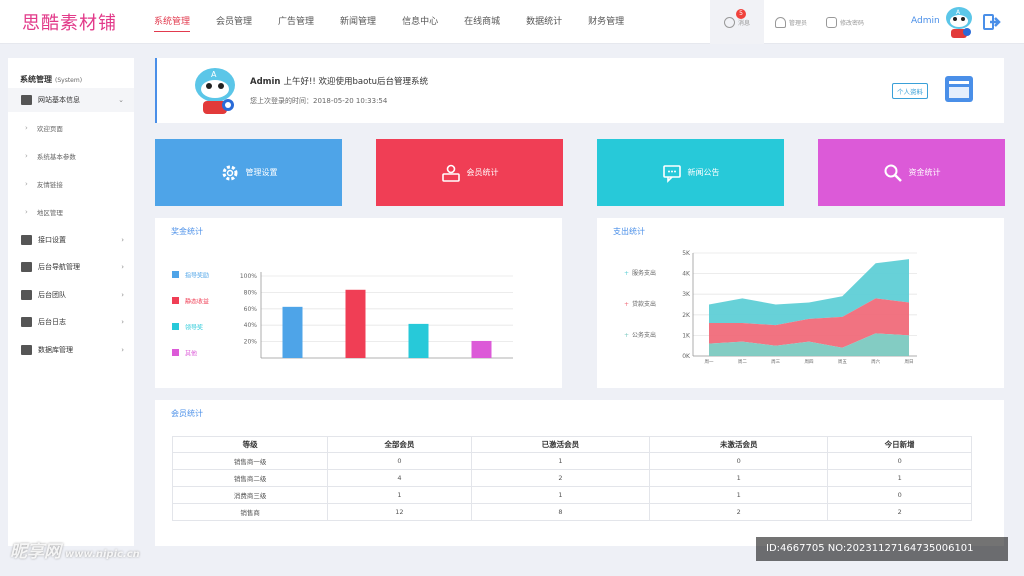 This screenshot has height=576, width=1024. Describe the element at coordinates (121, 100) in the screenshot. I see `chevron-down-icon: ⌄` at that location.